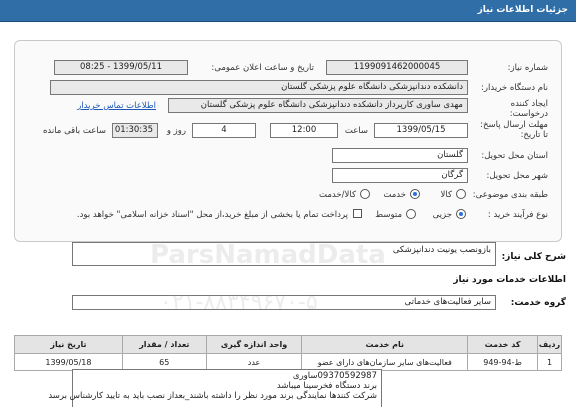 The height and width of the screenshot is (407, 576). I want to click on category-both-label: کالا/خدمت, so click(337, 195).